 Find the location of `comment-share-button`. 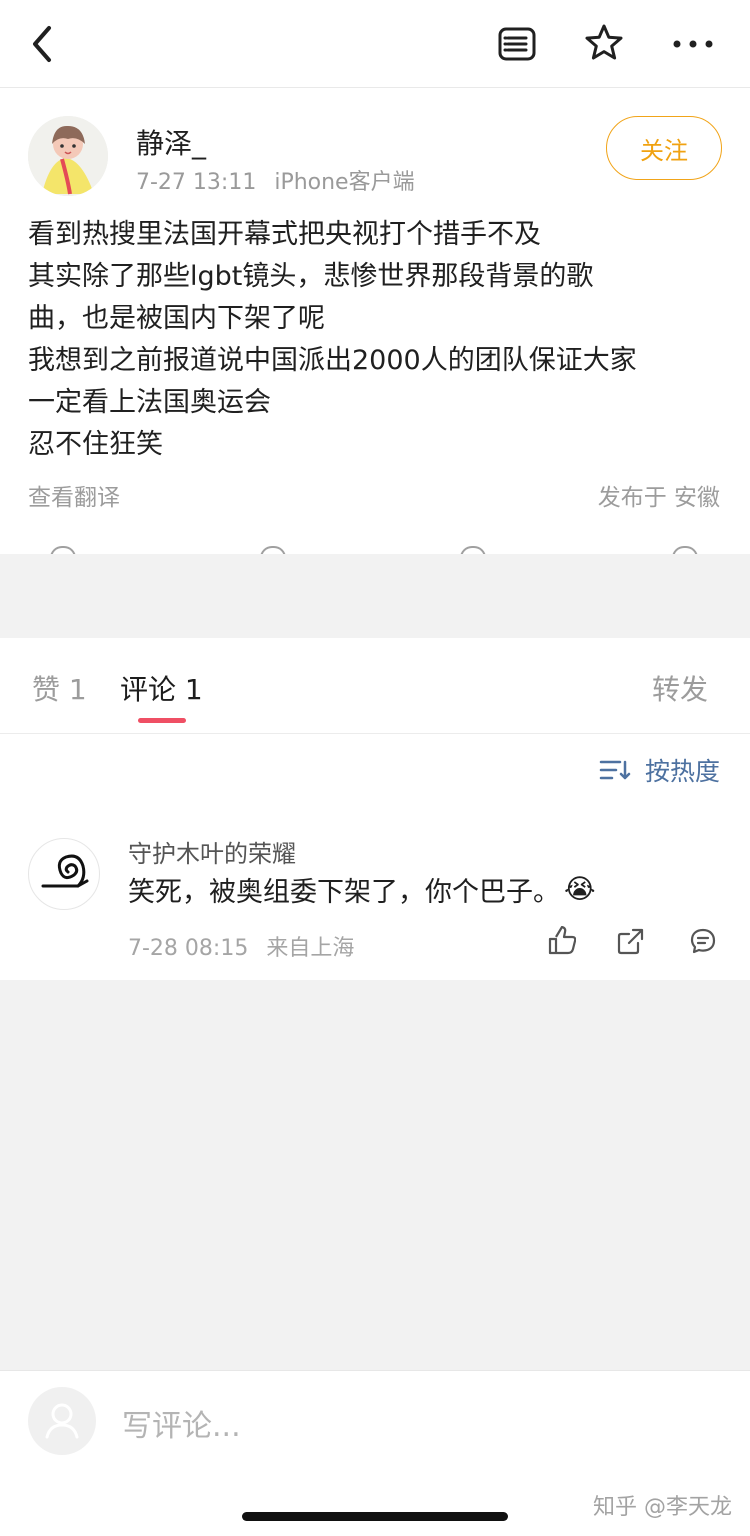

comment-share-button is located at coordinates (631, 941).